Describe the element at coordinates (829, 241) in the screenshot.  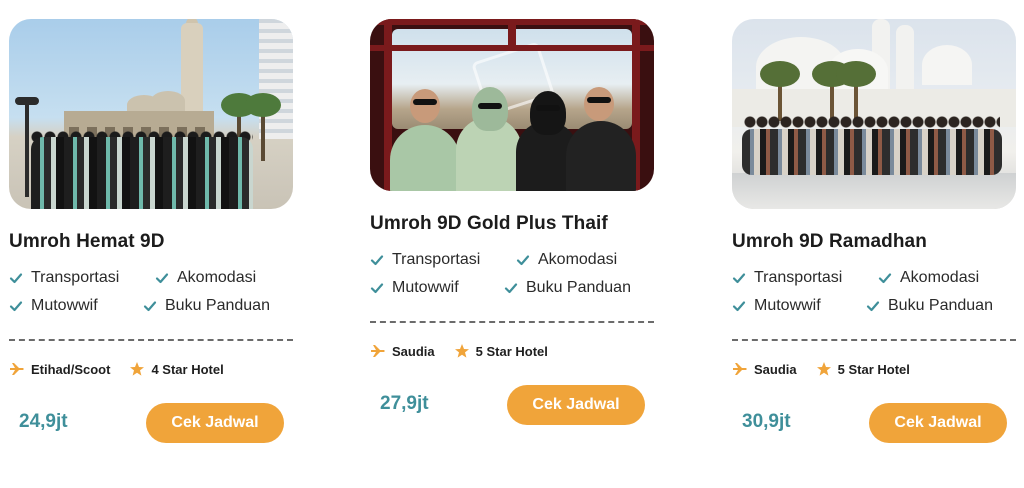
I see `package-title: Umroh 9D Ramadhan` at that location.